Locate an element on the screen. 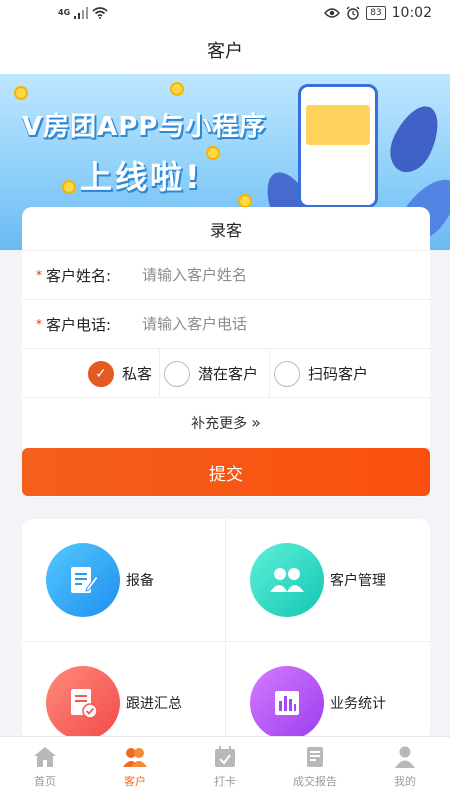 The width and height of the screenshot is (450, 800). radio-label: 潜在客户 is located at coordinates (228, 374).